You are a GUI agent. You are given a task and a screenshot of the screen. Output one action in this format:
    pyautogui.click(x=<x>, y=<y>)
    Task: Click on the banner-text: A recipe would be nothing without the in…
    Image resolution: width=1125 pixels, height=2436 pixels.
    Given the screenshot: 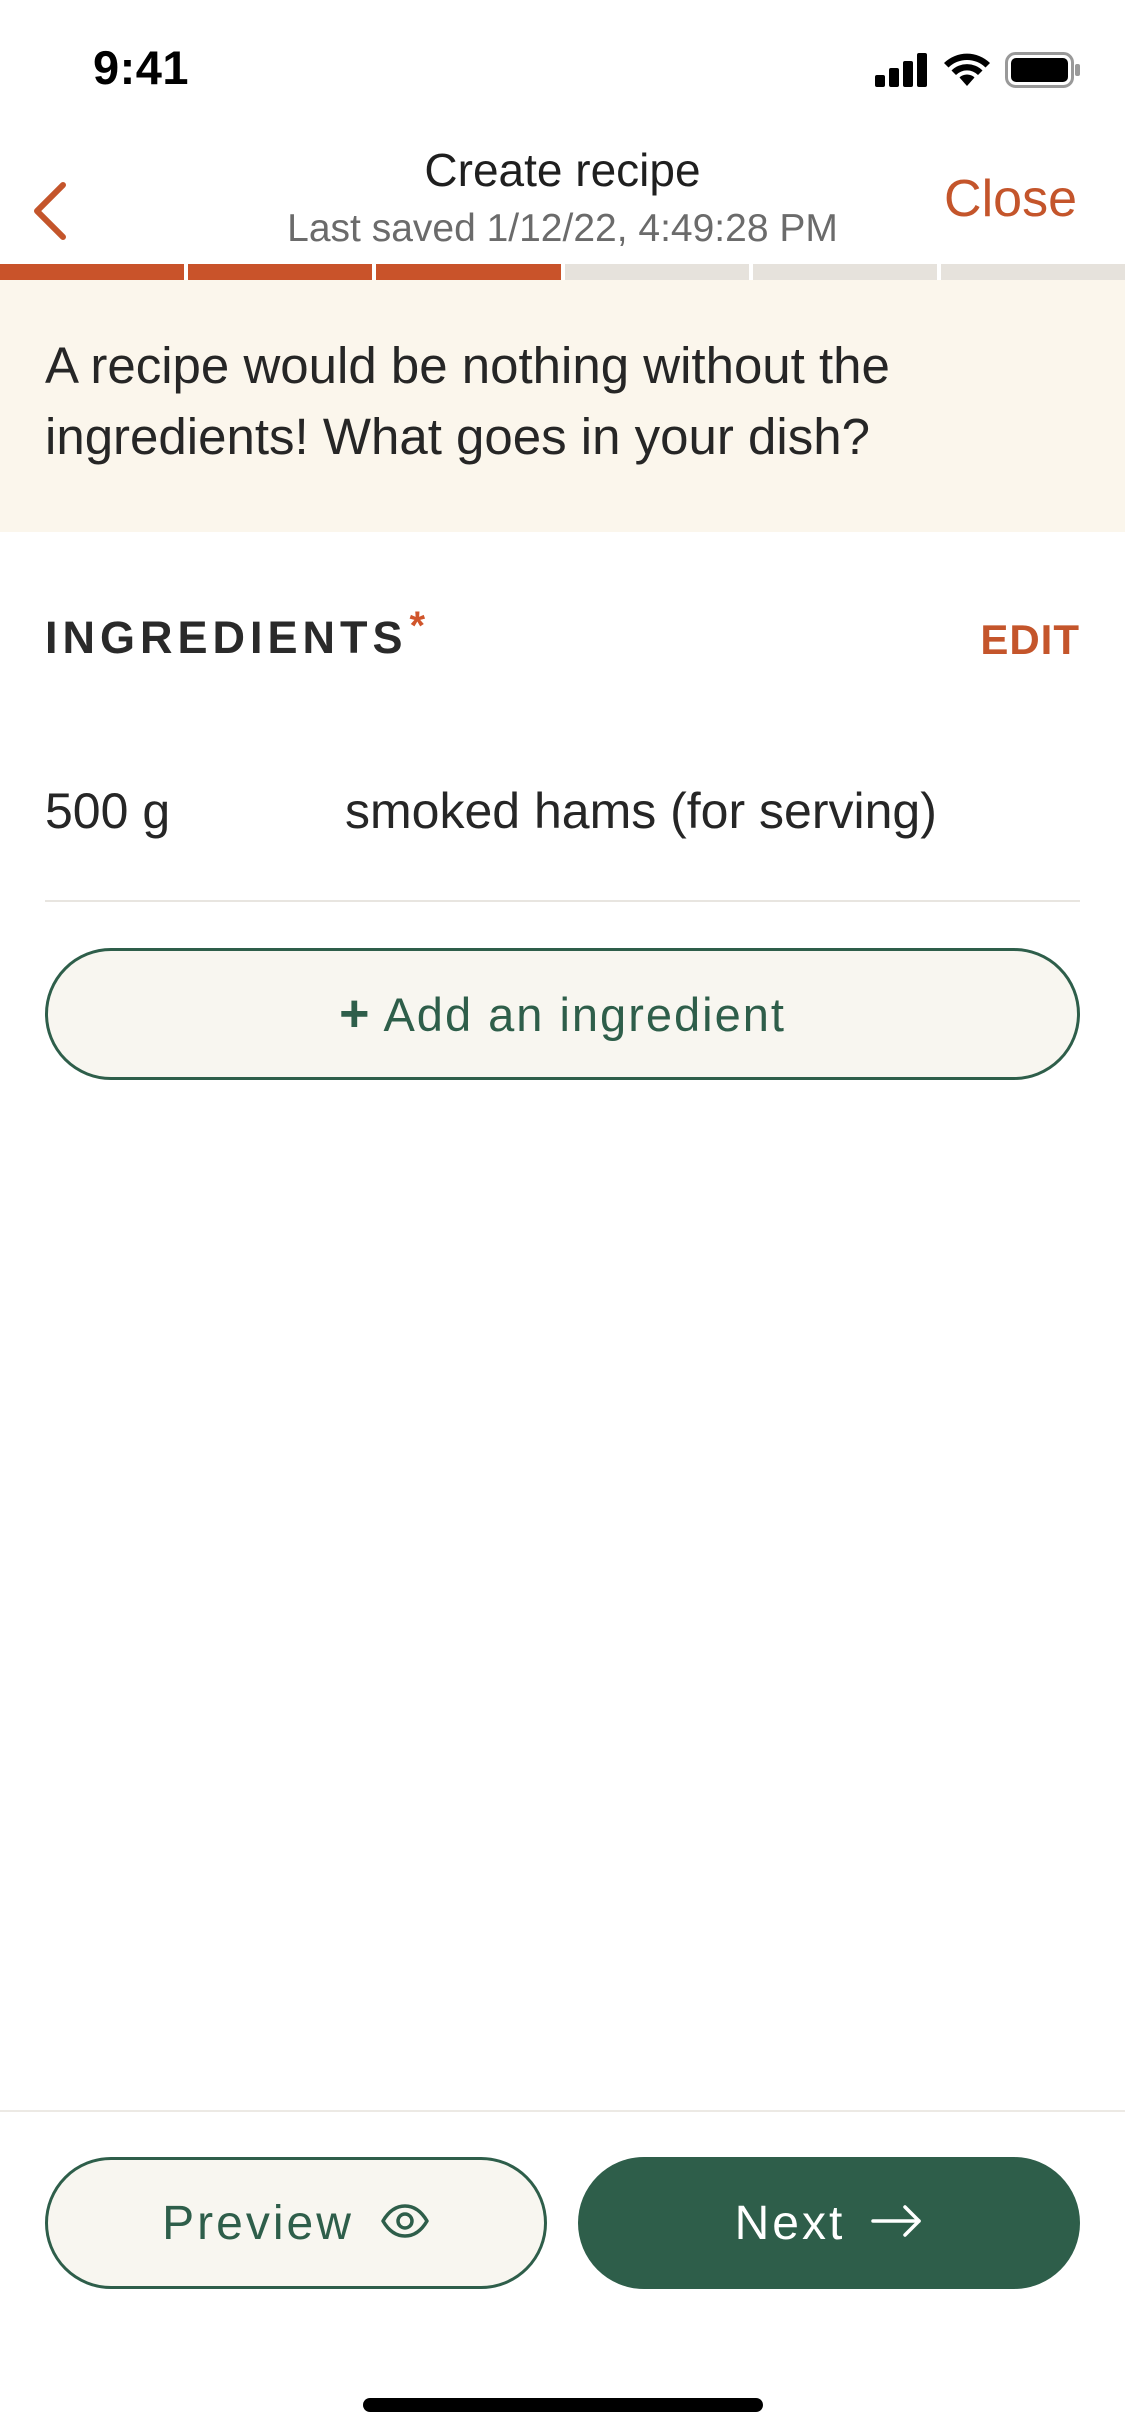 What is the action you would take?
    pyautogui.click(x=467, y=401)
    